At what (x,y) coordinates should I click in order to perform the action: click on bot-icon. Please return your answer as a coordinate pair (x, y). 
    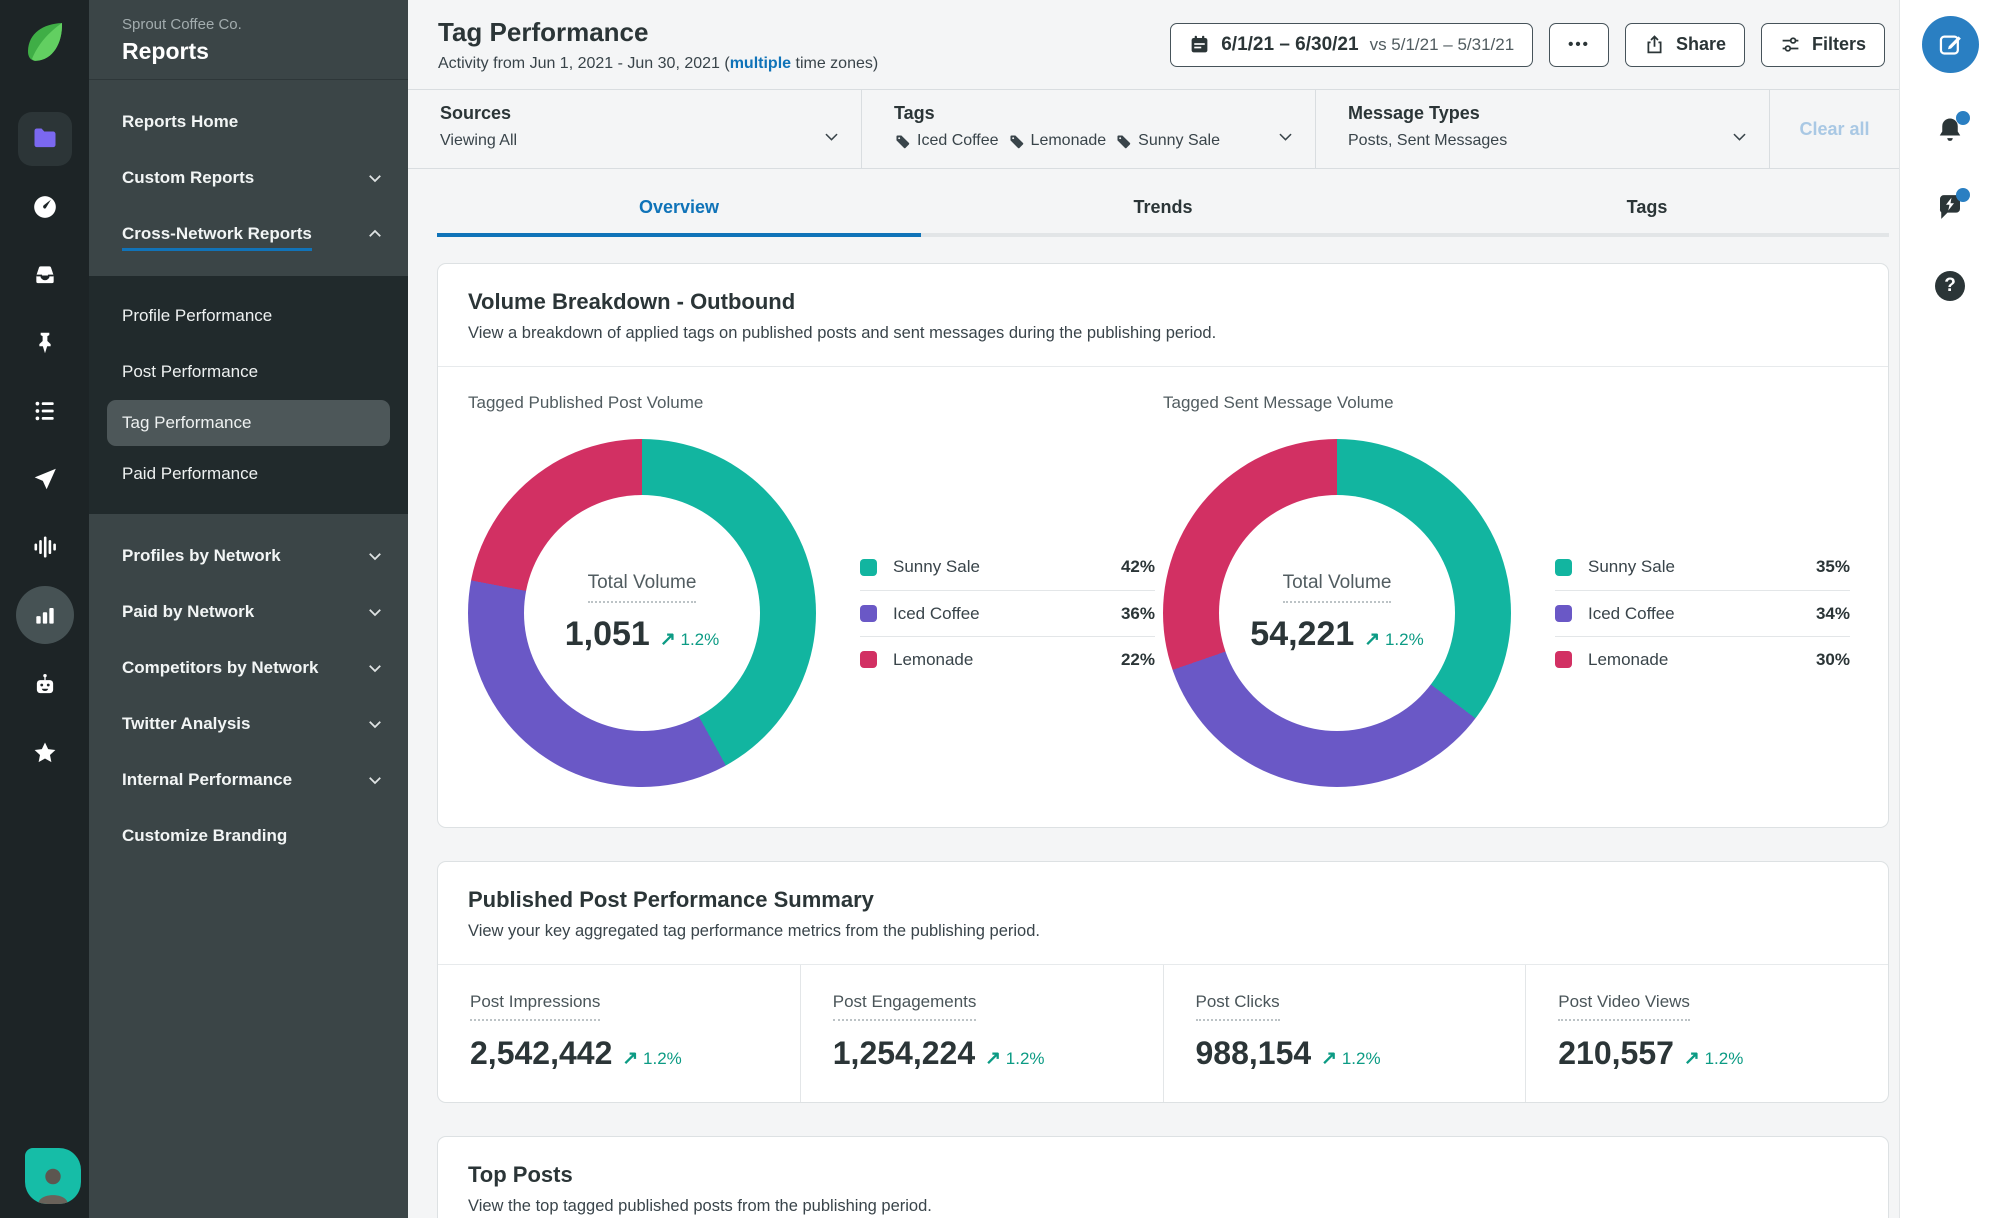
    Looking at the image, I should click on (44, 683).